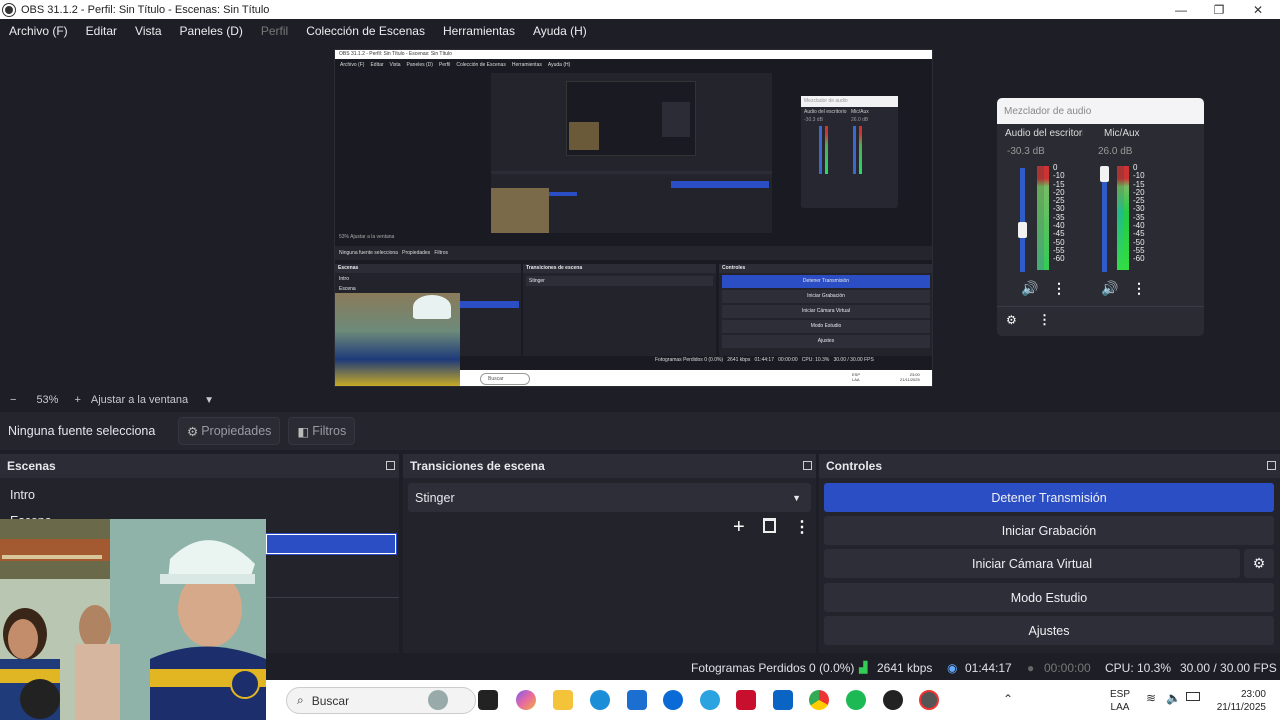  Describe the element at coordinates (826, 296) in the screenshot. I see `nested-start-rec: Iniciar Grabación` at that location.